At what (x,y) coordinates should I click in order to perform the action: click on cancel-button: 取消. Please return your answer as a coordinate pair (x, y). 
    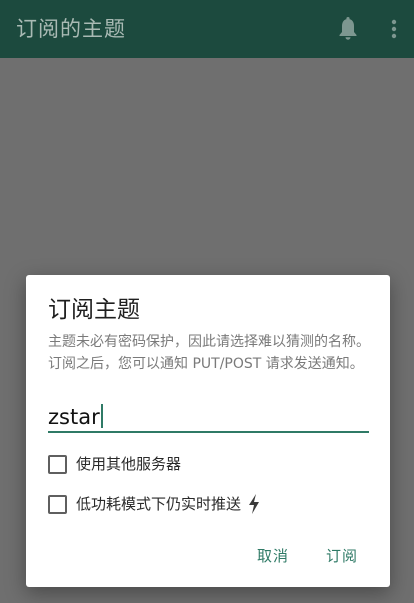
    Looking at the image, I should click on (273, 556).